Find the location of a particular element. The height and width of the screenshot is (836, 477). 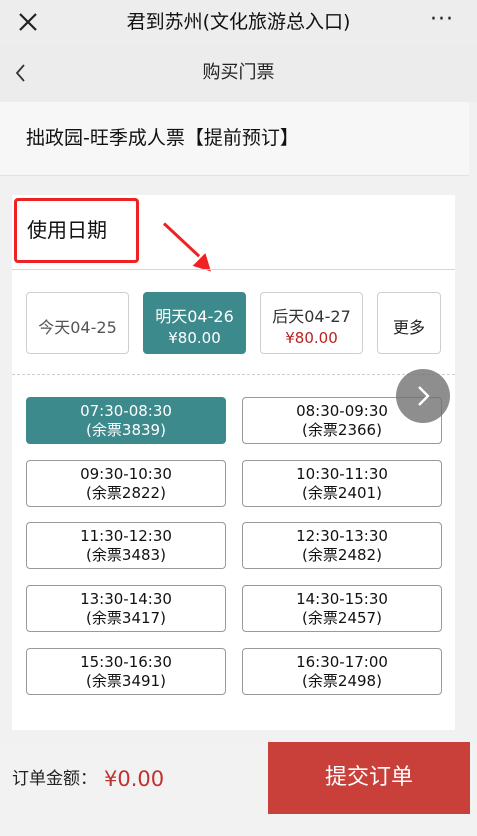

slot-remaining: (余票3491) is located at coordinates (126, 681).